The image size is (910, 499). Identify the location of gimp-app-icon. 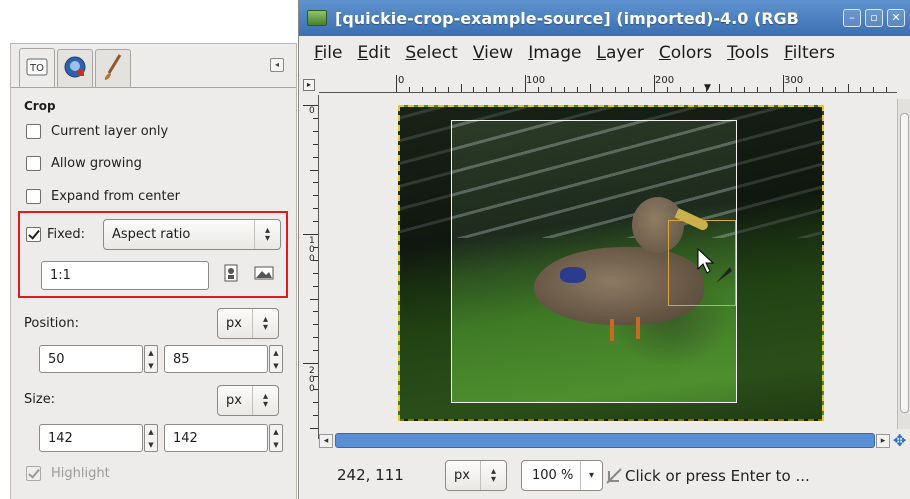
(317, 18).